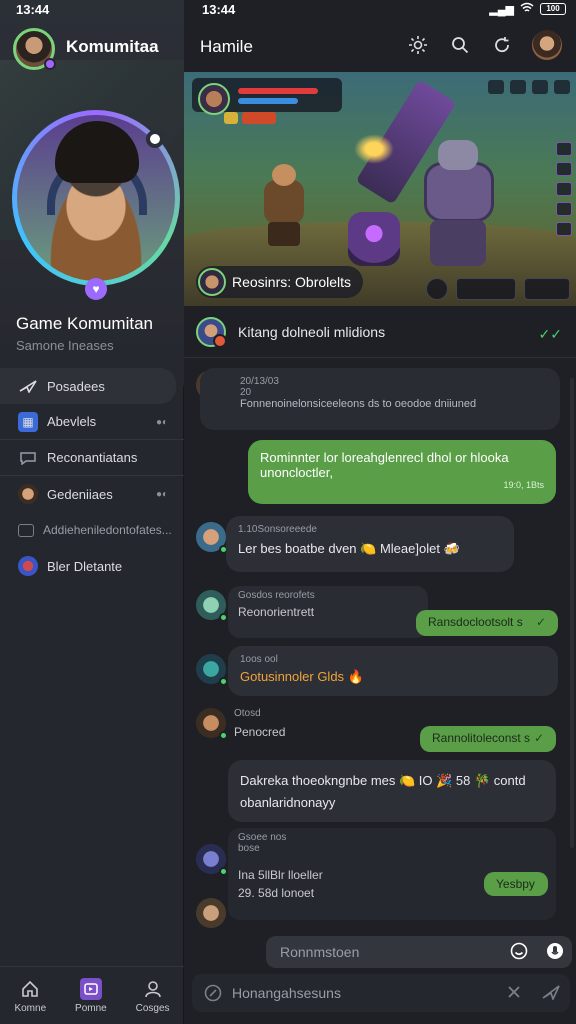  Describe the element at coordinates (555, 952) in the screenshot. I see `mic-icon` at that location.